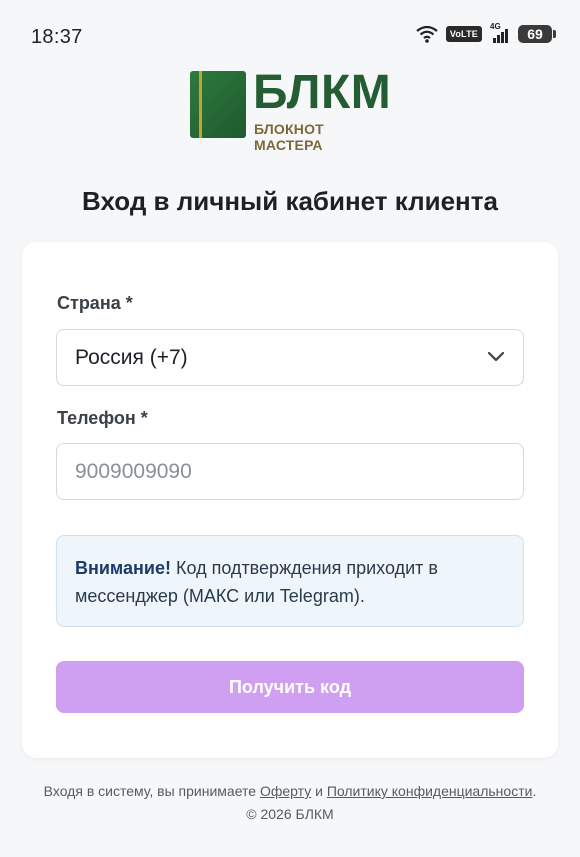 The width and height of the screenshot is (580, 857). What do you see at coordinates (496, 359) in the screenshot?
I see `chevron-down-icon` at bounding box center [496, 359].